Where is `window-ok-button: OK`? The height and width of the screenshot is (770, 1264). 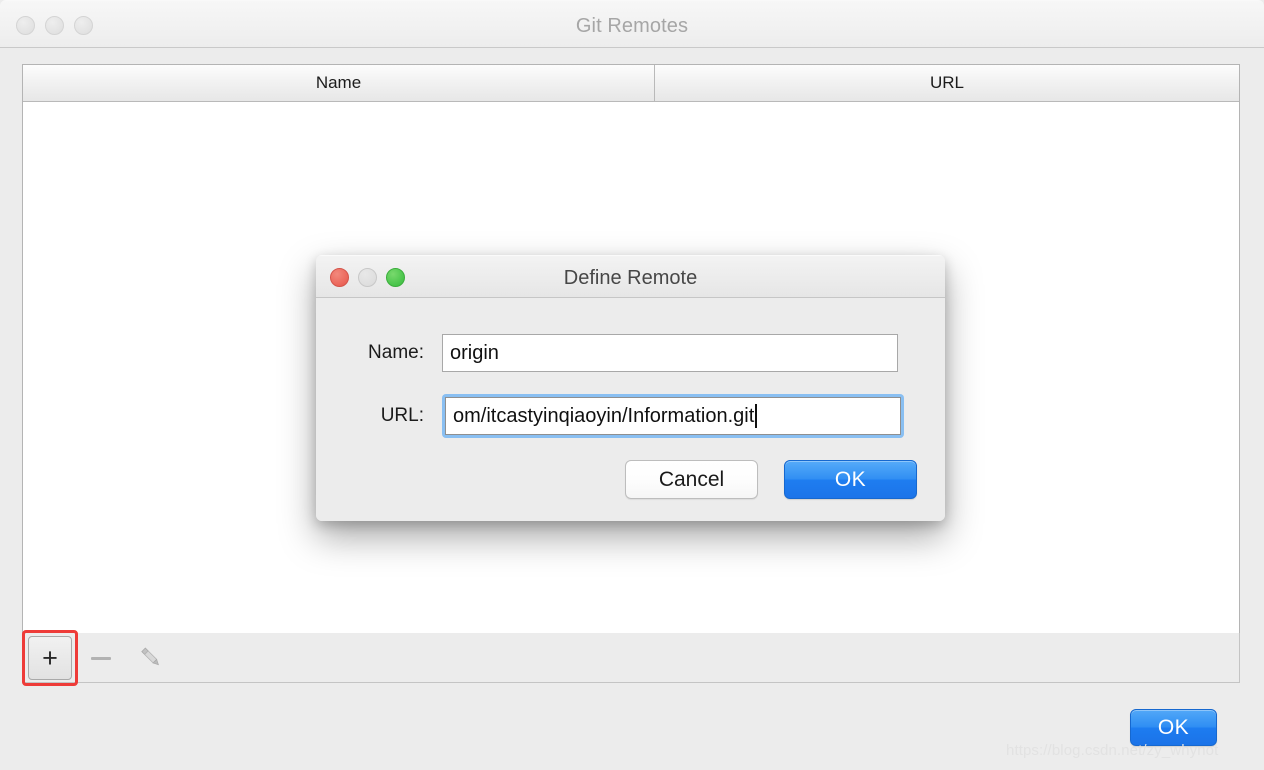
window-ok-button: OK is located at coordinates (1173, 727).